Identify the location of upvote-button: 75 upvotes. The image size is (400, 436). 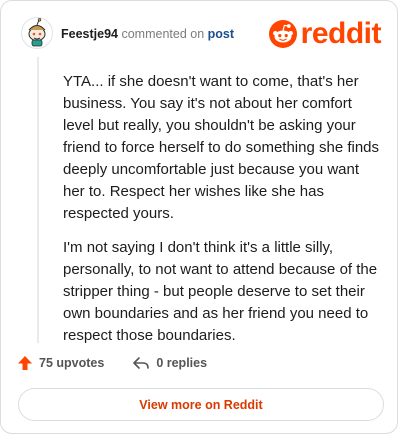
(60, 363).